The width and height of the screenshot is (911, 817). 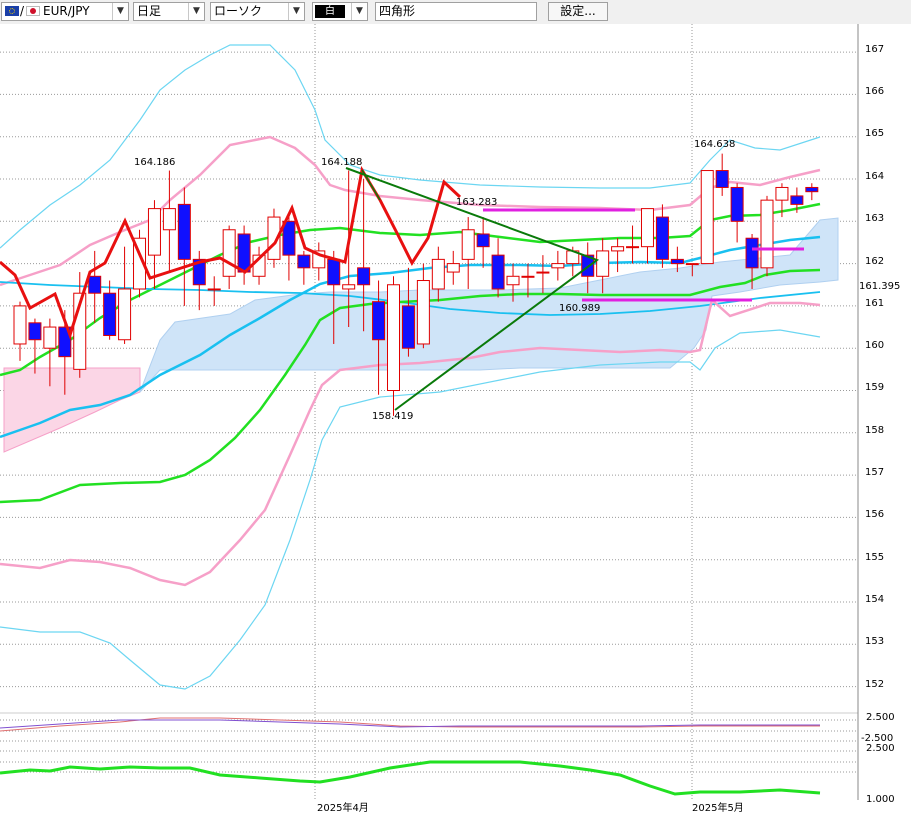 I want to click on y-tick-label: 154, so click(x=874, y=599).